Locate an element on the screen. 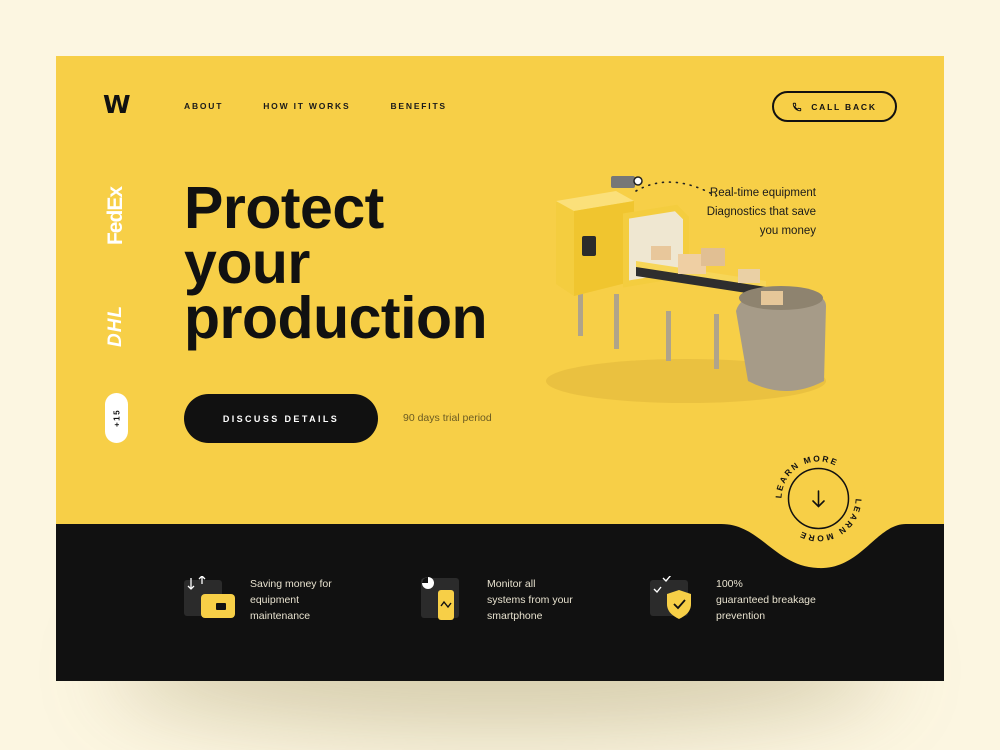  nav-item-about: ABOUT is located at coordinates (203, 106).